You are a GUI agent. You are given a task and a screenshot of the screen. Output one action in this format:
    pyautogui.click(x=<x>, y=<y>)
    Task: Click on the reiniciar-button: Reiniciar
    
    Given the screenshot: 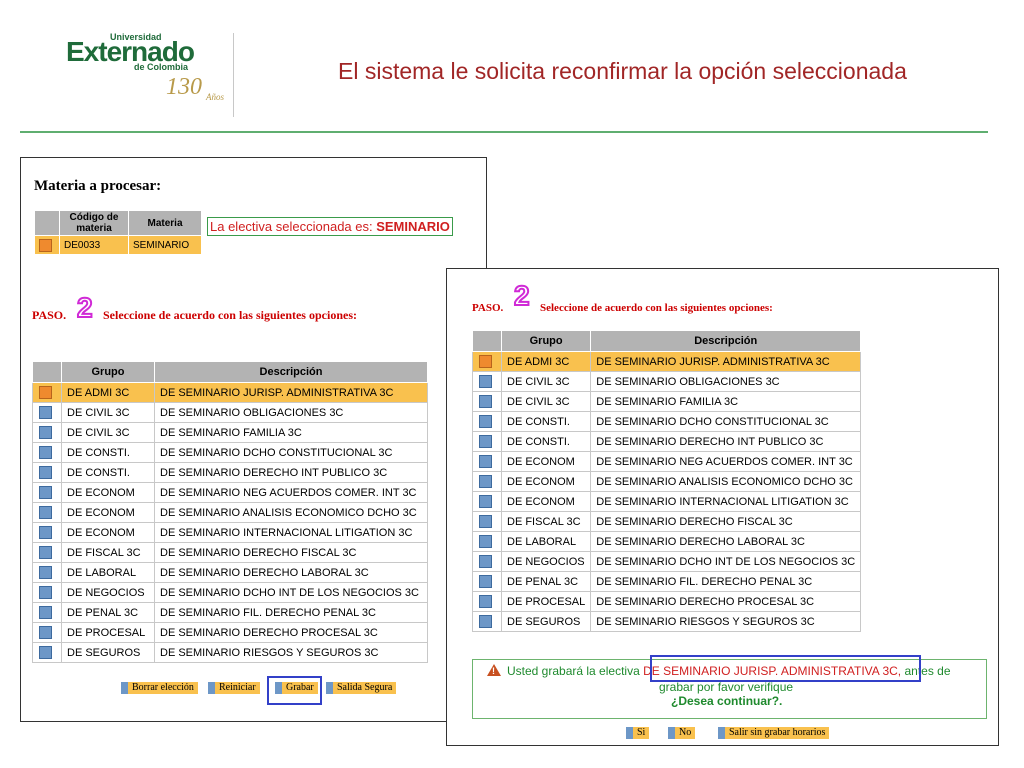 What is the action you would take?
    pyautogui.click(x=234, y=688)
    